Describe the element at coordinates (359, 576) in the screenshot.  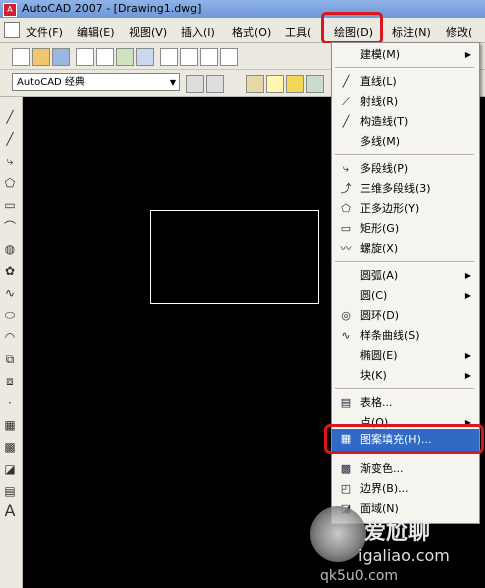
I see `watermark-sub: qk5u0.com` at that location.